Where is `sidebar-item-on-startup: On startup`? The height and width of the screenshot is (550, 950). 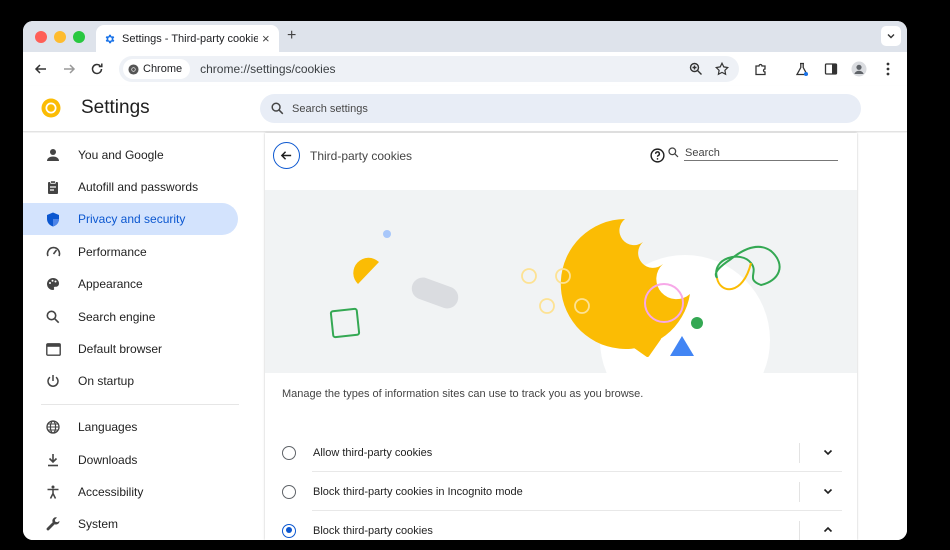 sidebar-item-on-startup: On startup is located at coordinates (130, 381).